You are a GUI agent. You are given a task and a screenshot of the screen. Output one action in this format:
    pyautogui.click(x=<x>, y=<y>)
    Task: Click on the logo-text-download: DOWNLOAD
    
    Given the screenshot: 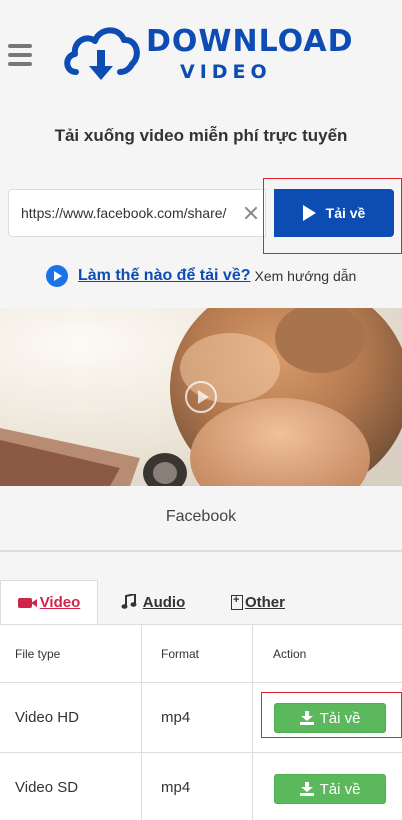 What is the action you would take?
    pyautogui.click(x=250, y=41)
    